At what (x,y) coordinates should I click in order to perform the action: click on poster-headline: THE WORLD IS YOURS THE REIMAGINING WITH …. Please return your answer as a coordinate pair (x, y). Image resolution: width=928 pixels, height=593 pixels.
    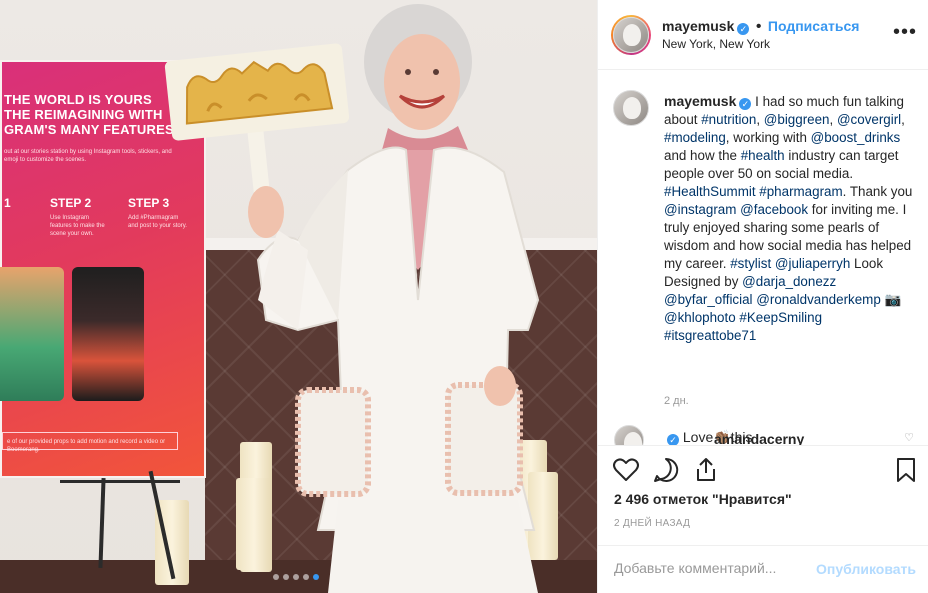
    Looking at the image, I should click on (89, 114).